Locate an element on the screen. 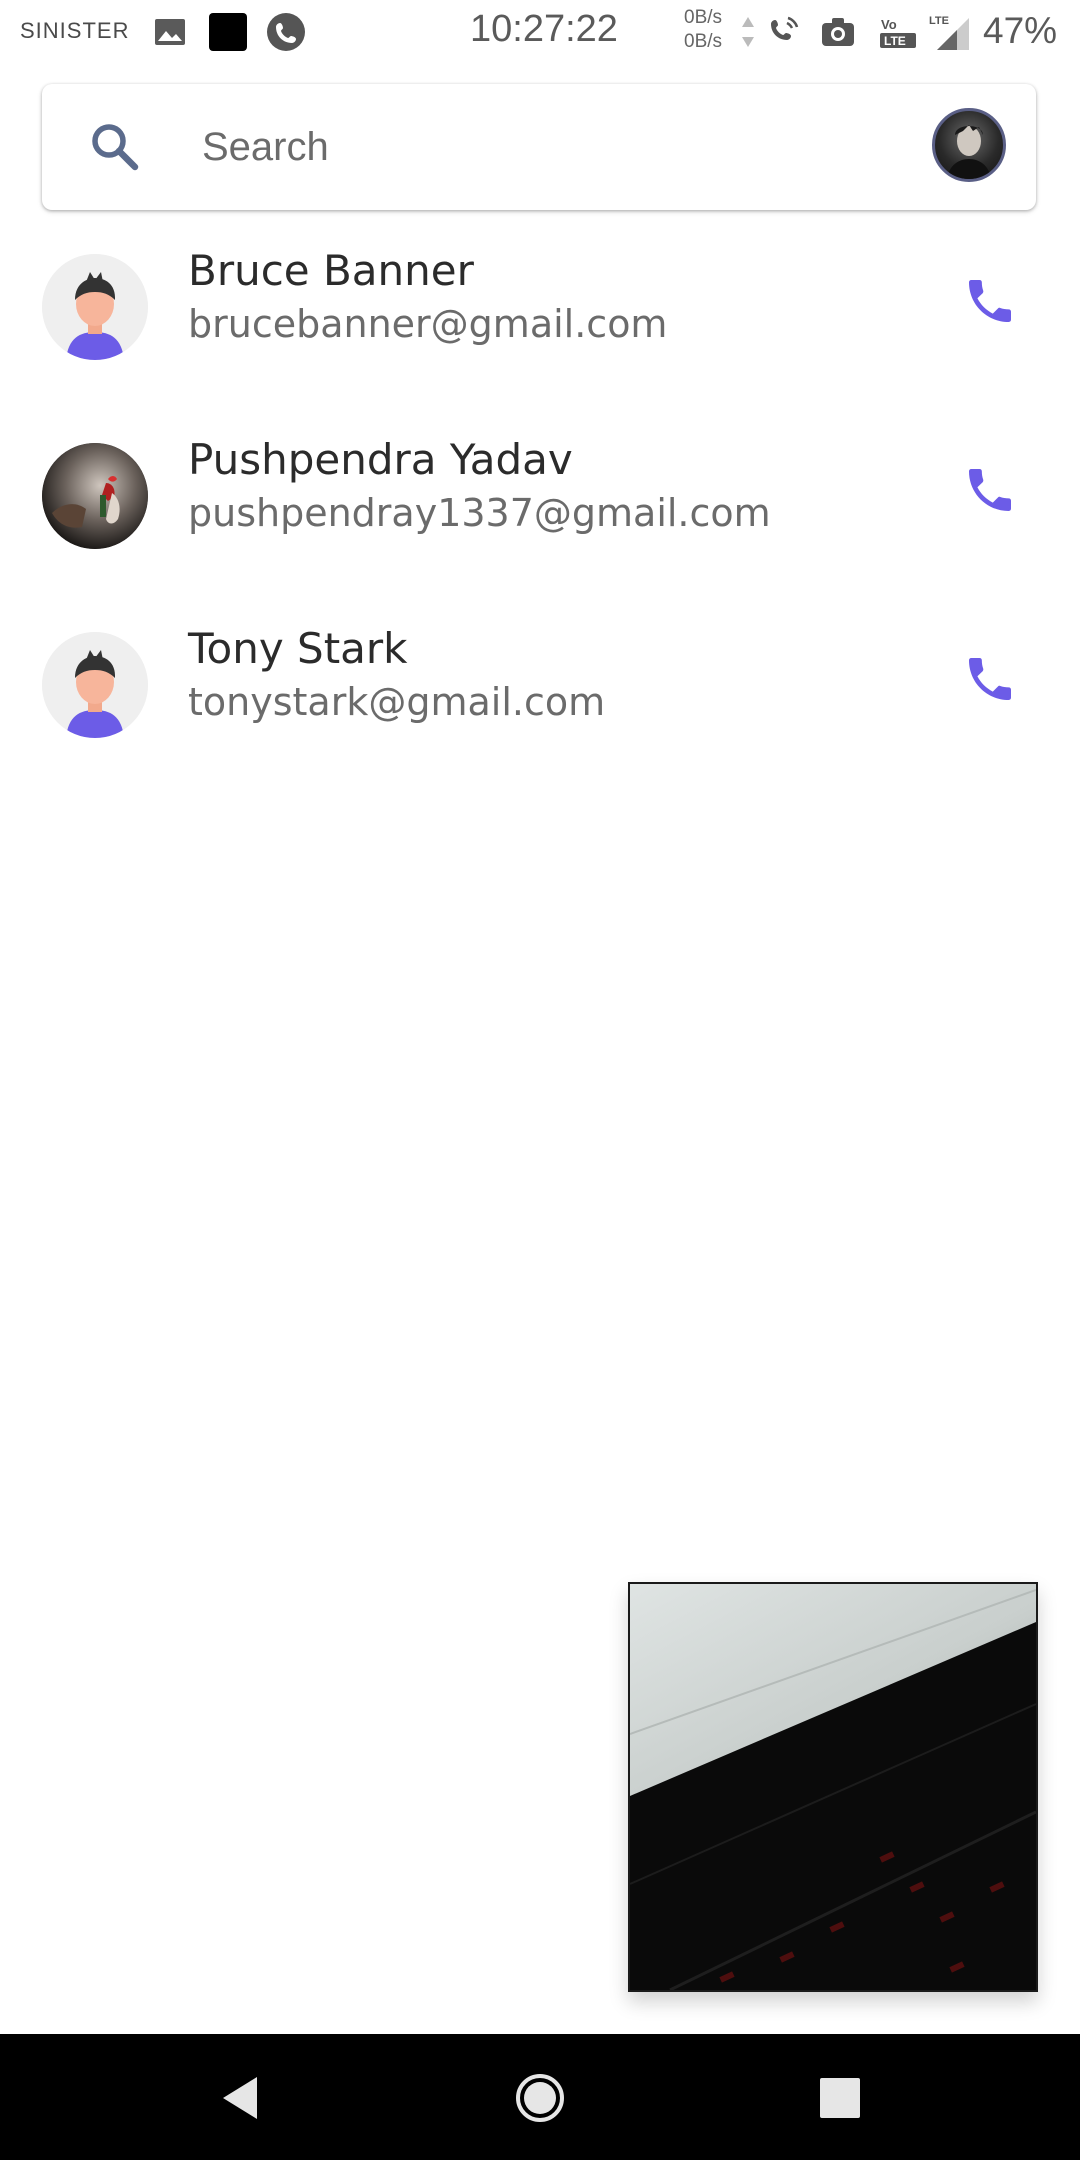 This screenshot has width=1080, height=2160. clock: 10:27:22 is located at coordinates (544, 29).